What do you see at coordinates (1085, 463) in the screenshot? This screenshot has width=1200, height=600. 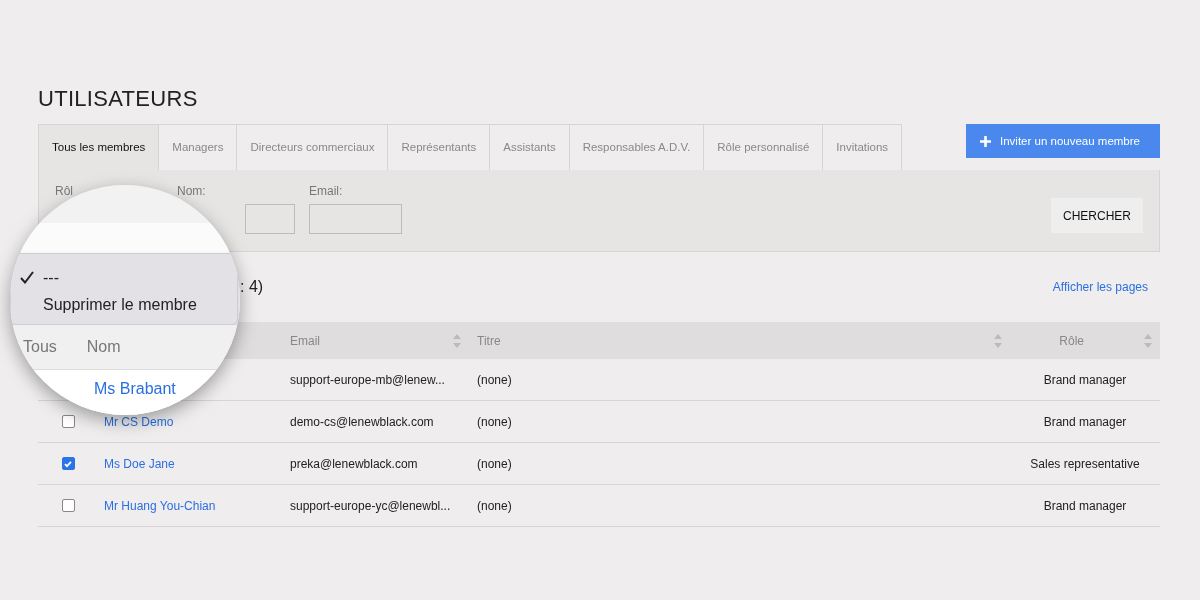 I see `role-cell: Sales representative` at bounding box center [1085, 463].